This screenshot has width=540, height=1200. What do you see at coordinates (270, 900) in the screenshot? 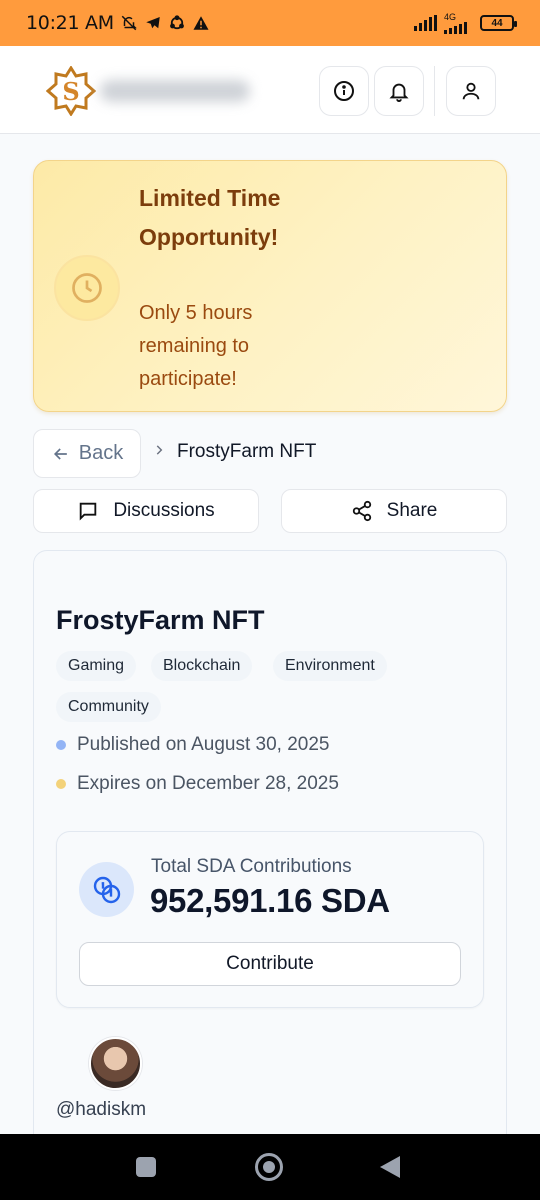
I see `contributions-amount: 952,591.16 SDA` at bounding box center [270, 900].